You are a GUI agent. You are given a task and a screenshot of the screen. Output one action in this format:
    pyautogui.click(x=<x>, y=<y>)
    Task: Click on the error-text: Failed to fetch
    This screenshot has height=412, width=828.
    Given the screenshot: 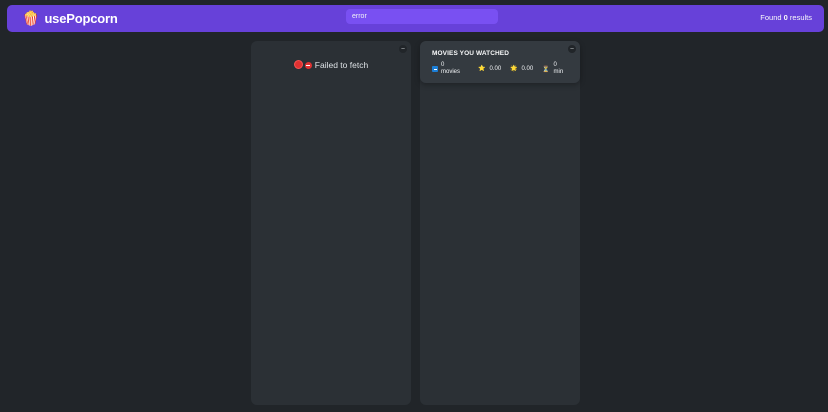 What is the action you would take?
    pyautogui.click(x=341, y=65)
    